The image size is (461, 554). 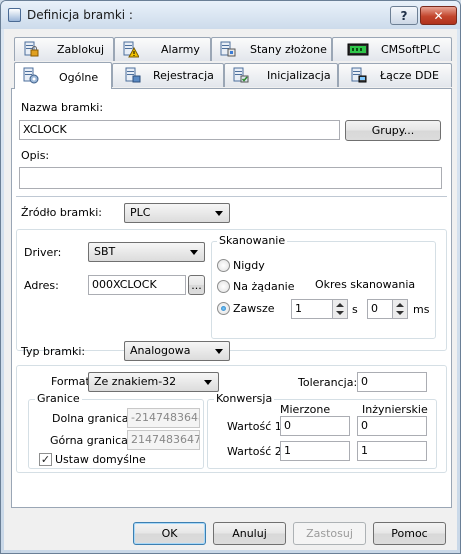 What do you see at coordinates (358, 49) in the screenshot?
I see `plc-icon` at bounding box center [358, 49].